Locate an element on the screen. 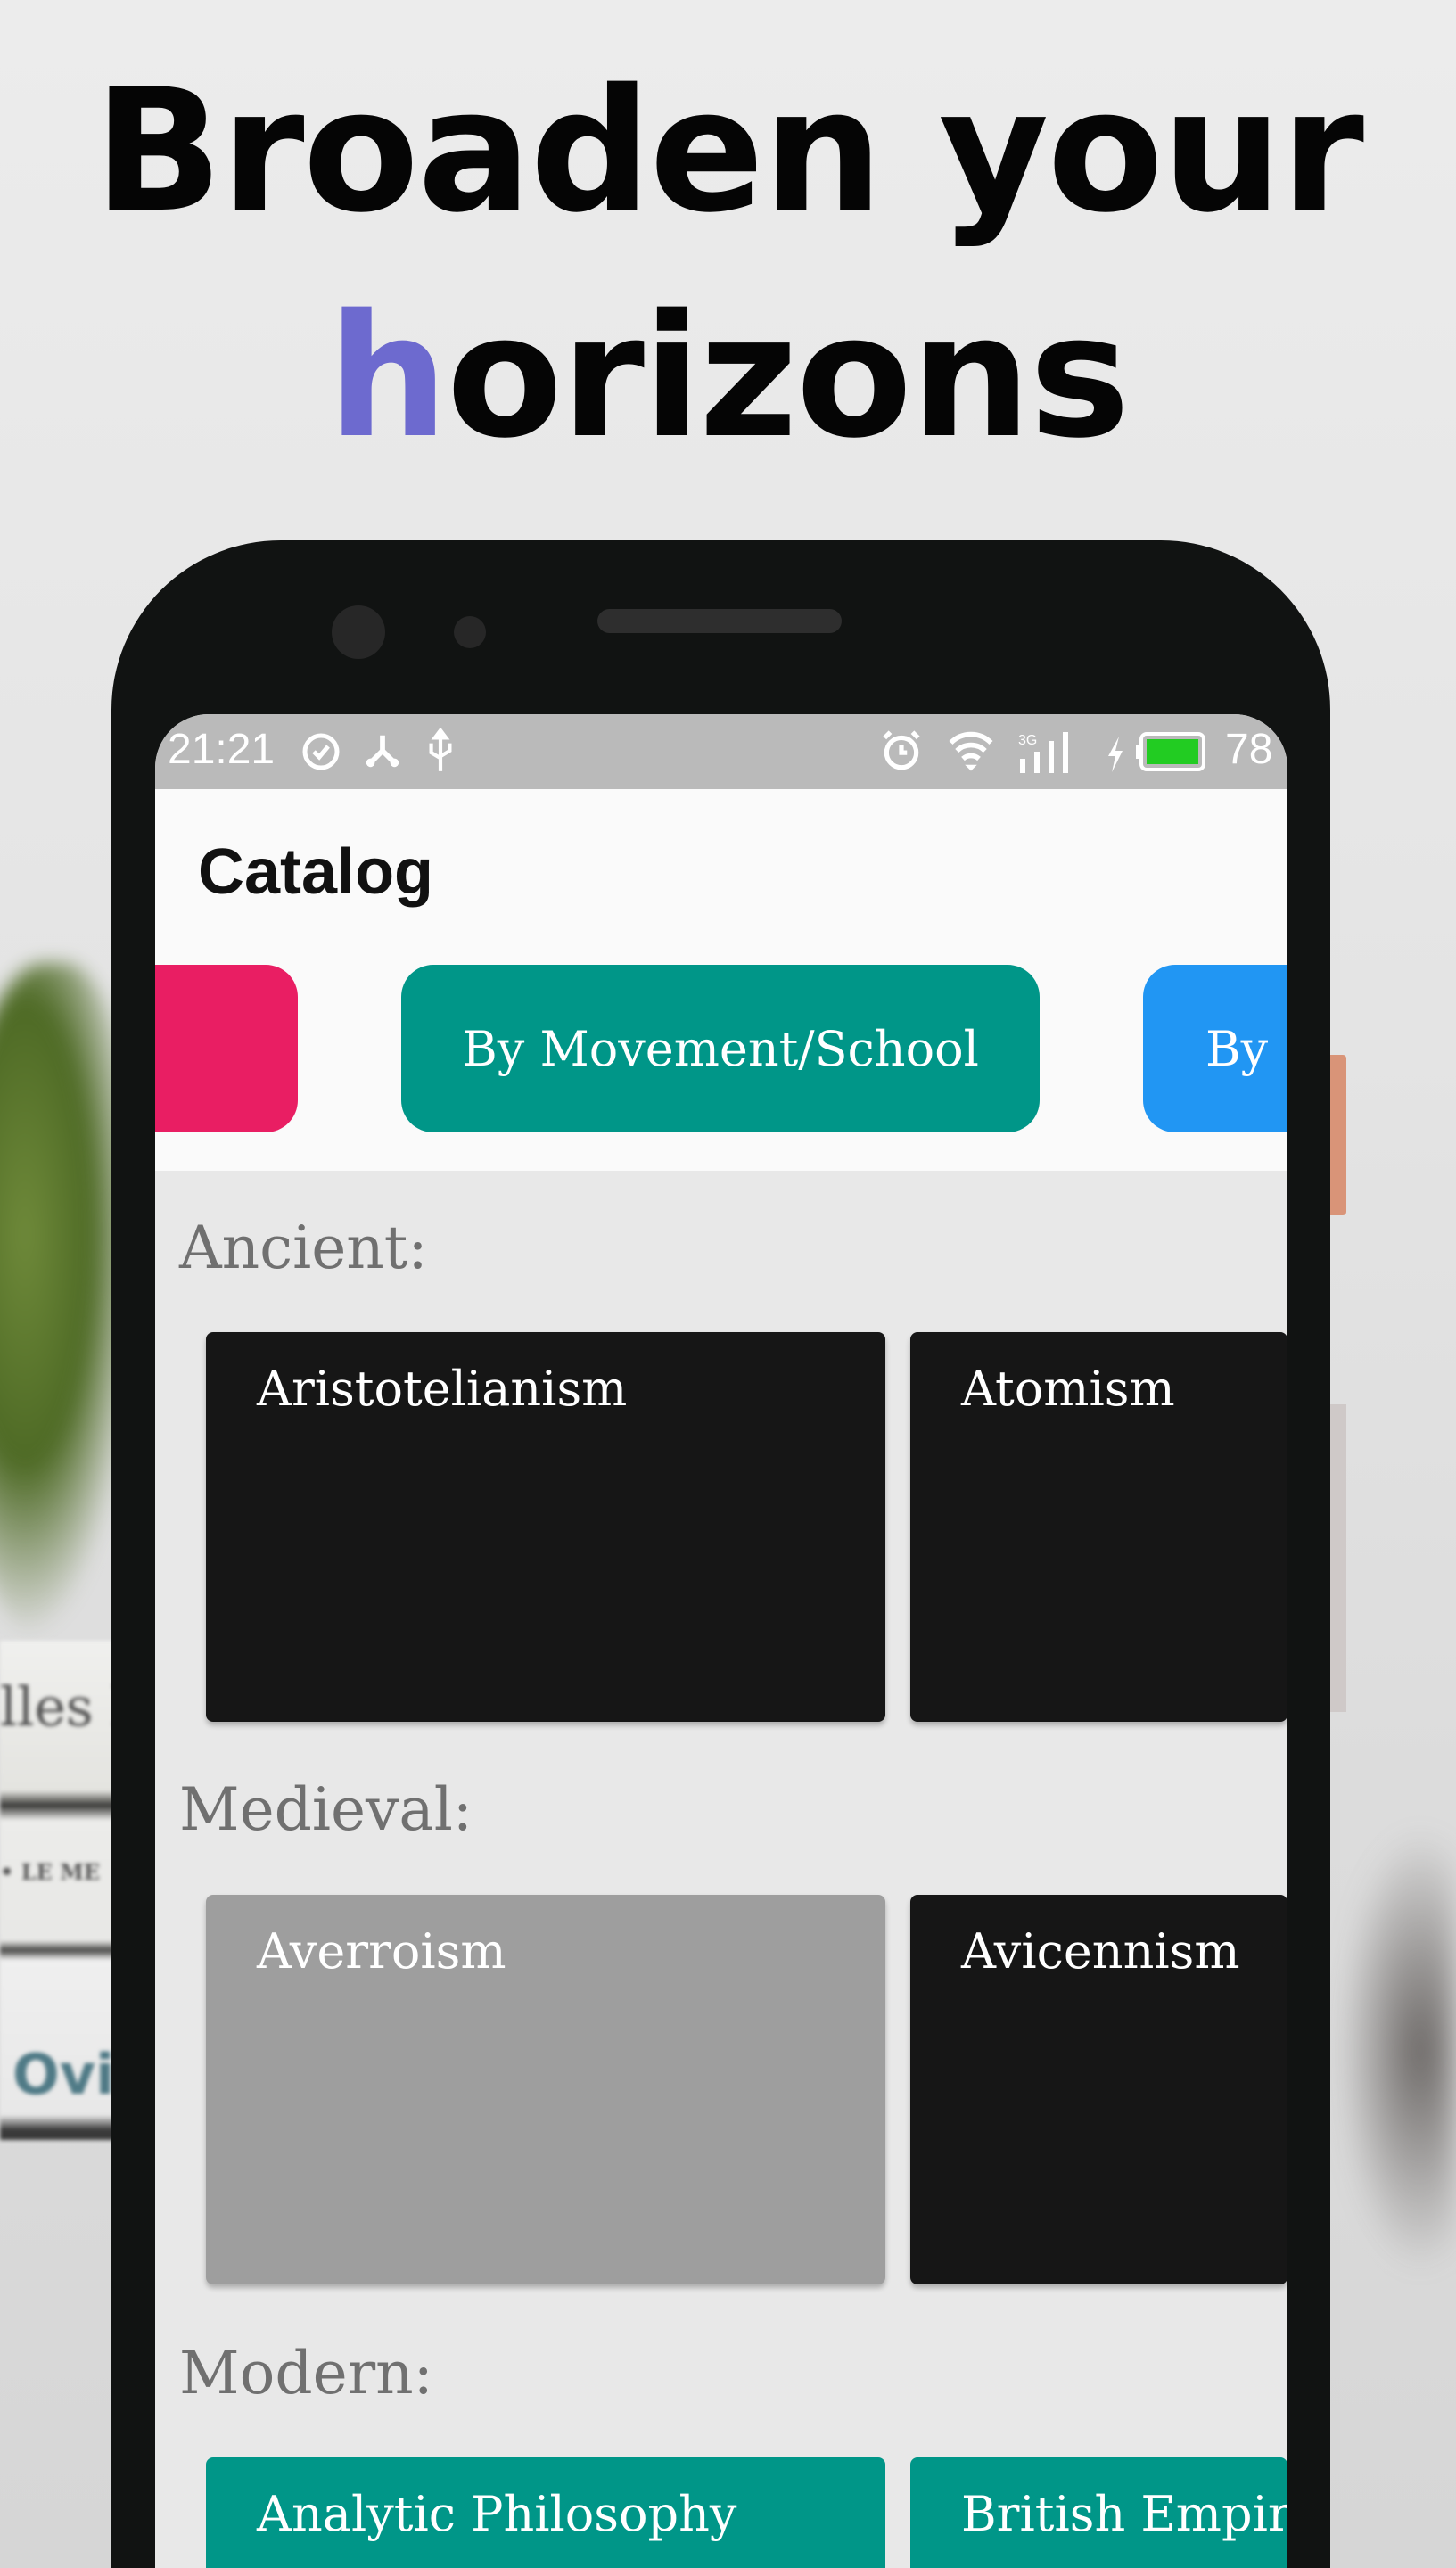  headline-line-1: Broaden your is located at coordinates (729, 151).